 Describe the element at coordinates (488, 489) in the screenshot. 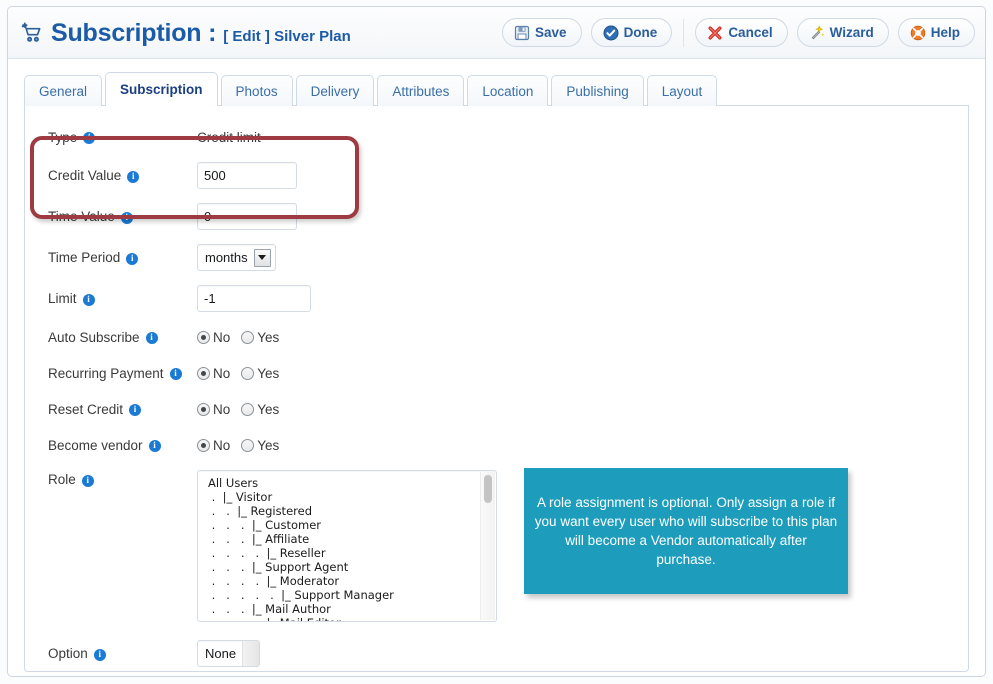

I see `scrollbar-thumb` at that location.